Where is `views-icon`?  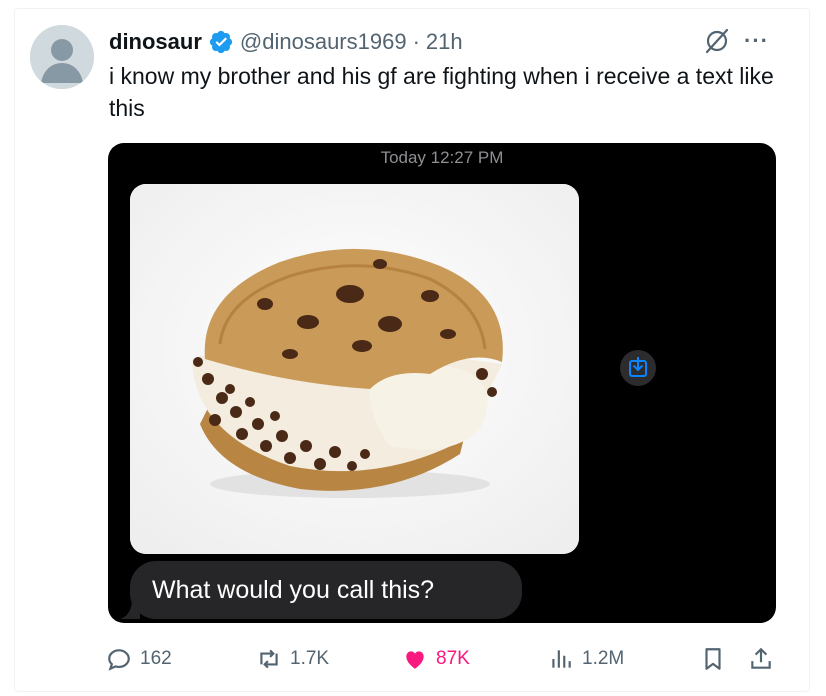
views-icon is located at coordinates (561, 659).